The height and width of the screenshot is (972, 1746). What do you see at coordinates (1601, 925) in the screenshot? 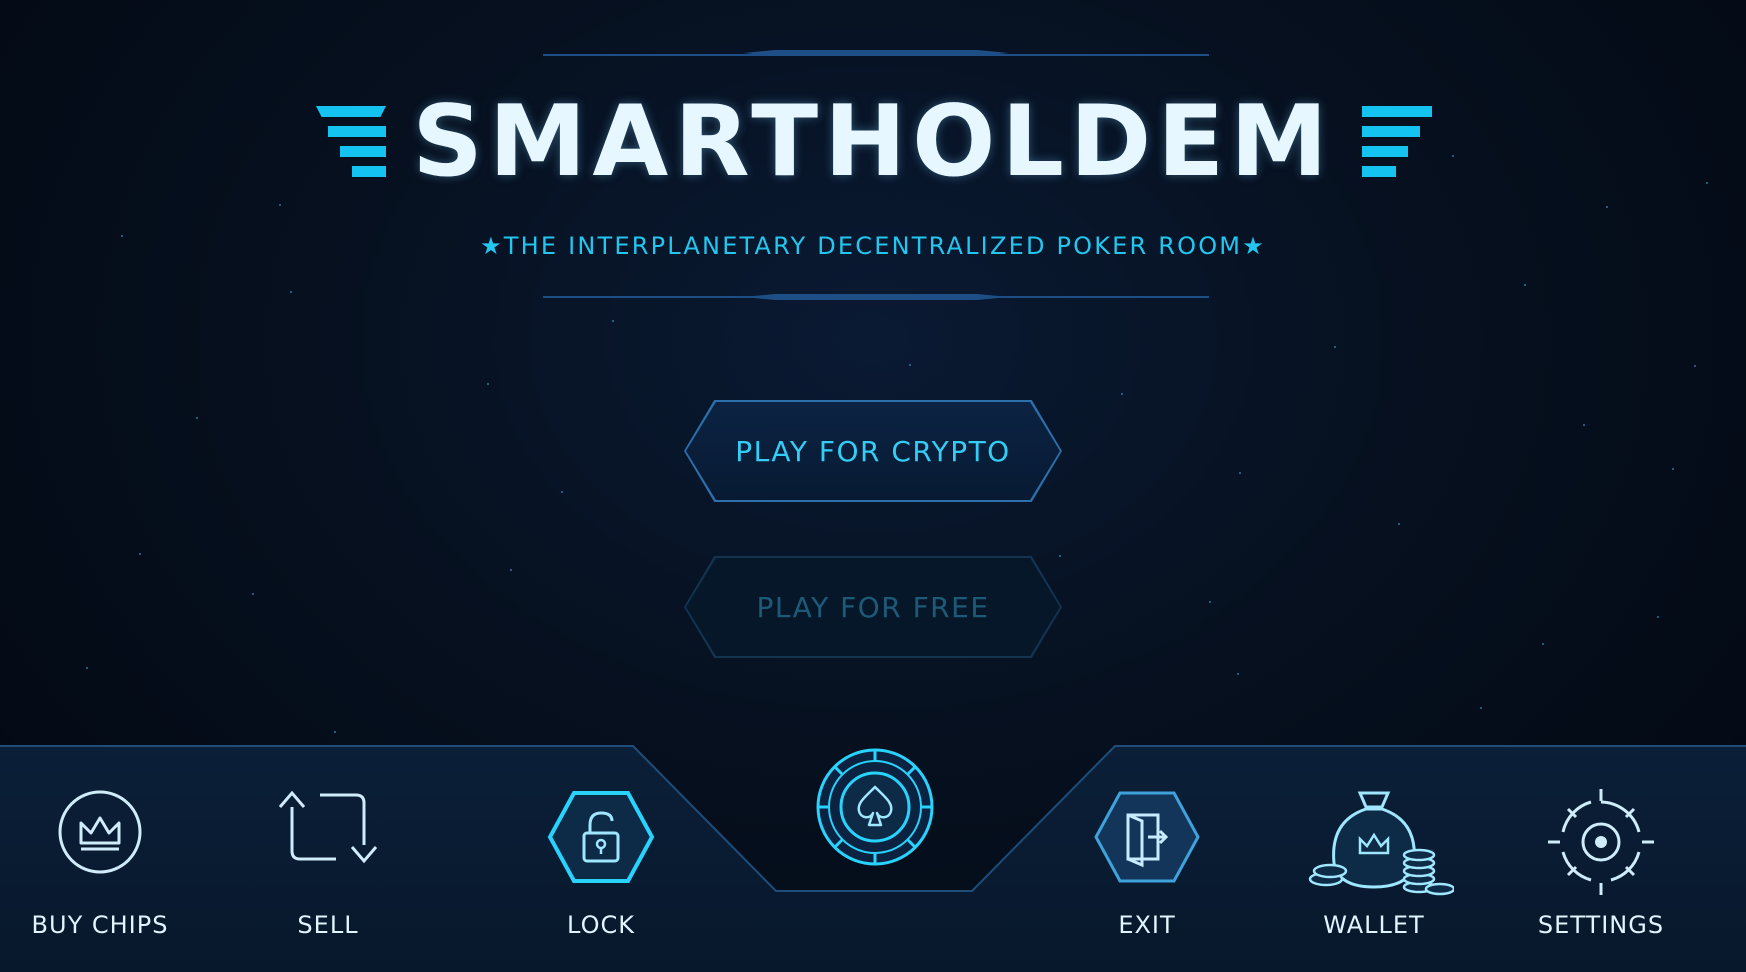
I see `settings-label: SETTINGS` at bounding box center [1601, 925].